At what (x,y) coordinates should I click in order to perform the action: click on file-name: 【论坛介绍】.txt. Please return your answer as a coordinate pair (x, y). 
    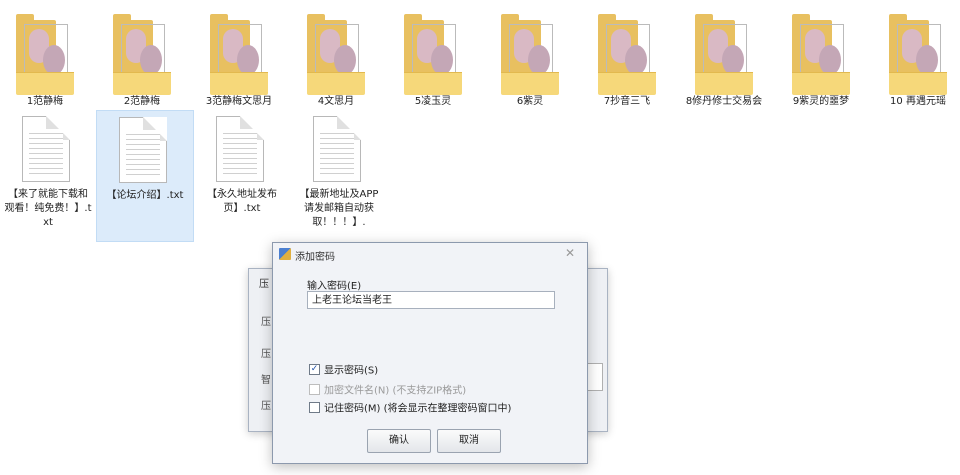
    Looking at the image, I should click on (145, 195).